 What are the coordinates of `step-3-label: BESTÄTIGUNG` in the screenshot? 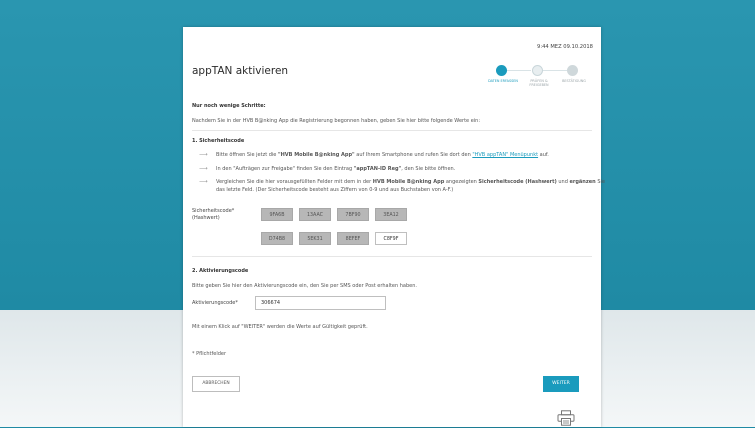 It's located at (574, 81).